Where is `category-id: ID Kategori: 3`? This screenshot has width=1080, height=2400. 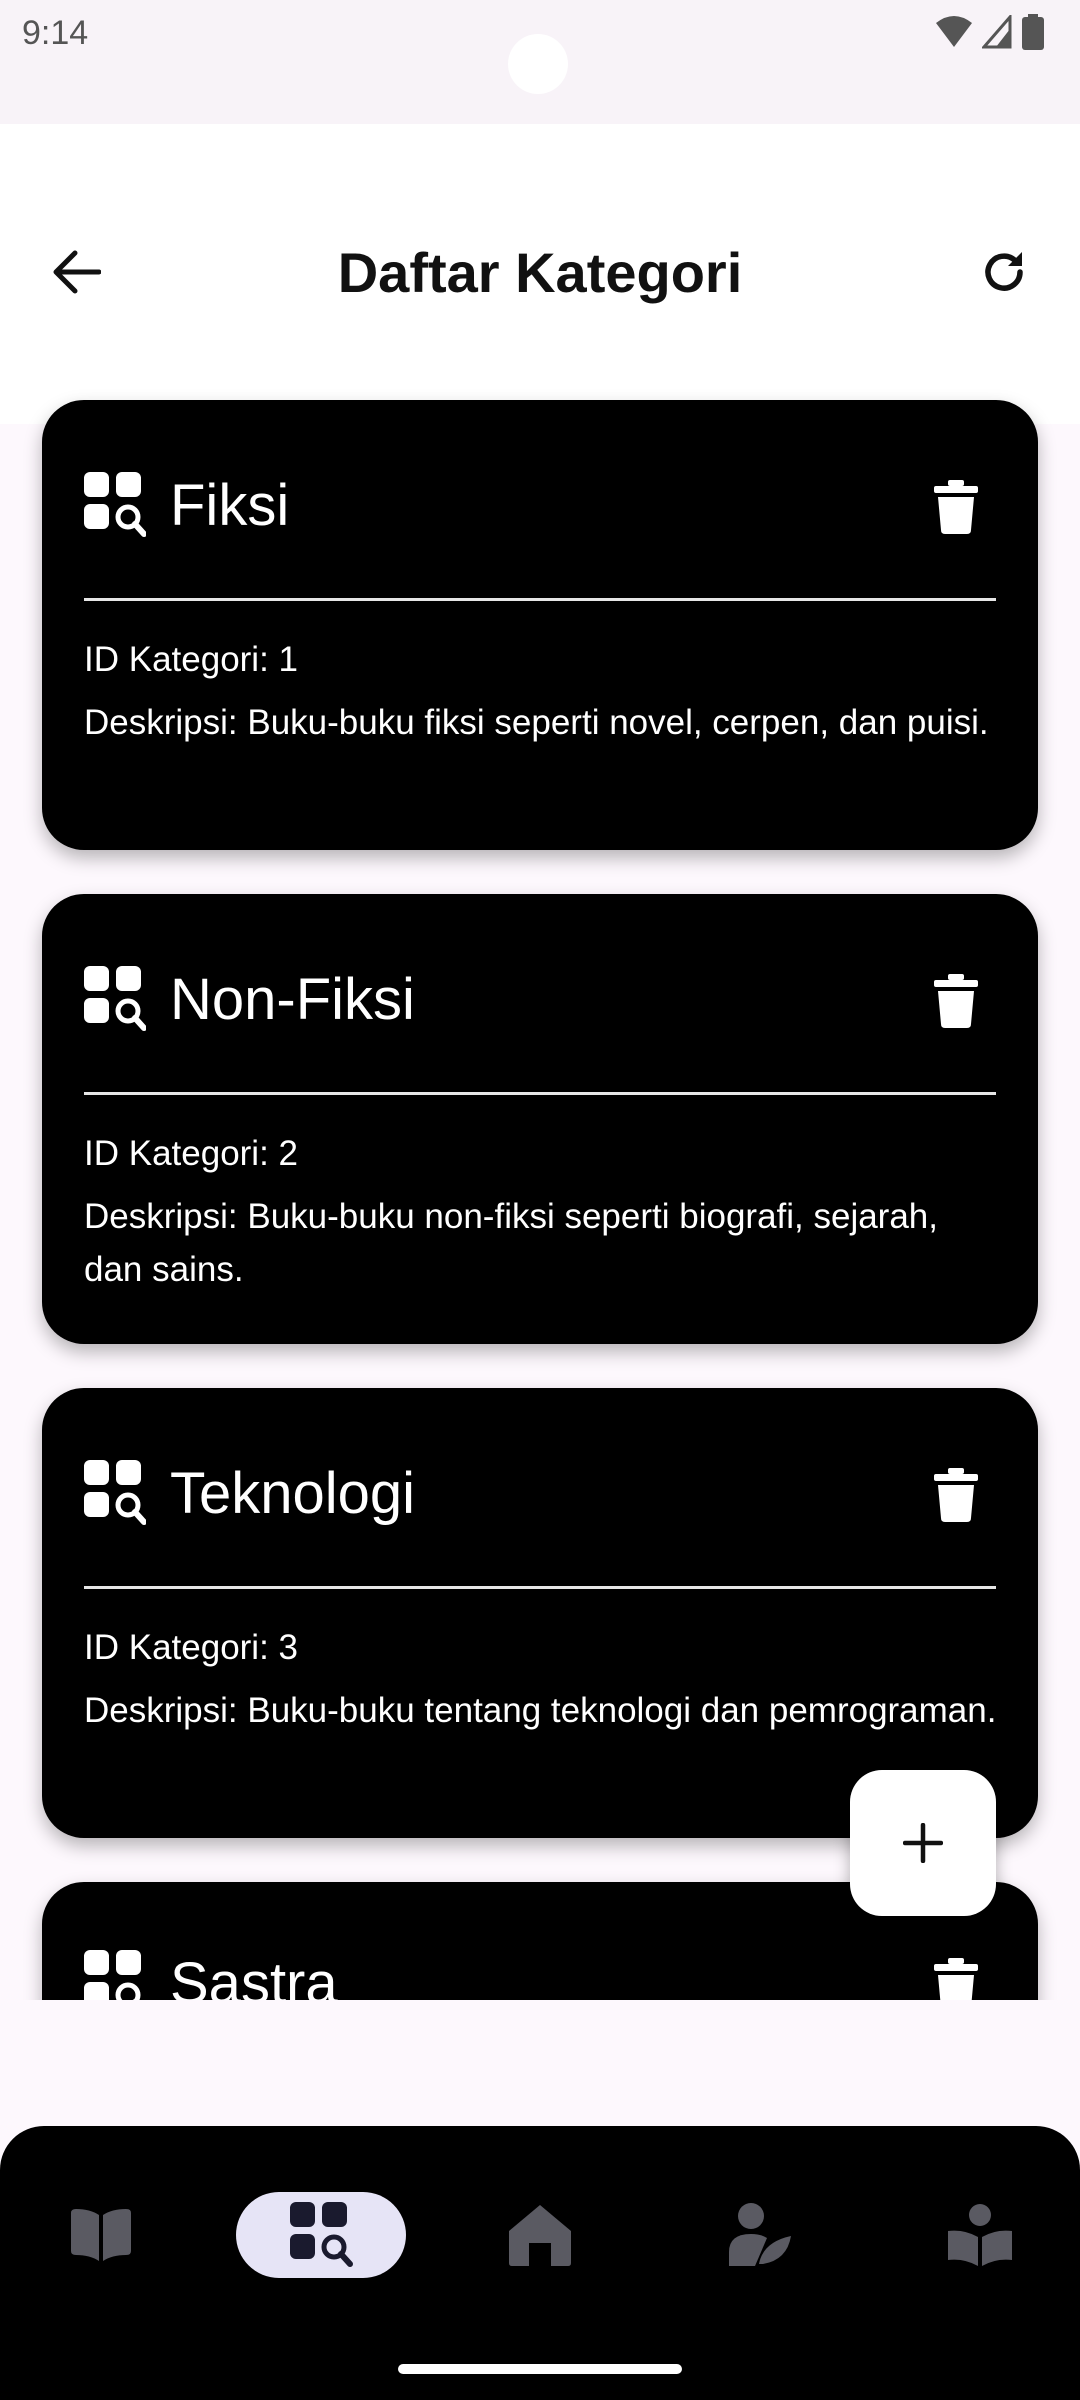
category-id: ID Kategori: 3 is located at coordinates (191, 1647).